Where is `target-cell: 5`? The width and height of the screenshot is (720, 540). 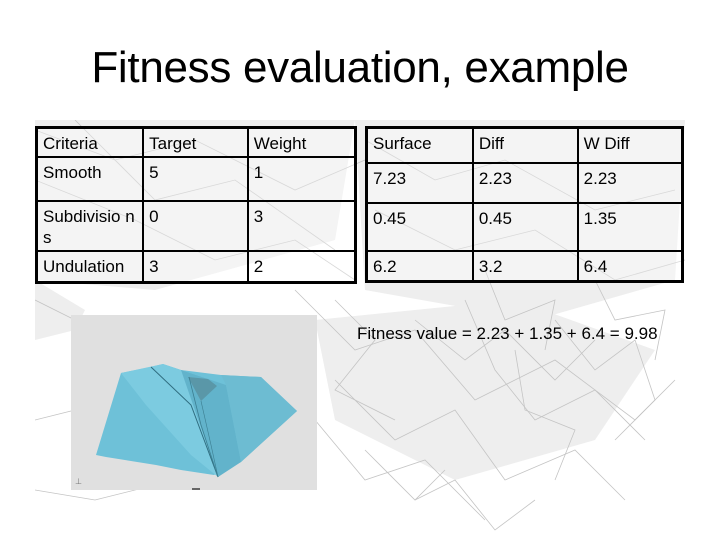
target-cell: 5 is located at coordinates (195, 178).